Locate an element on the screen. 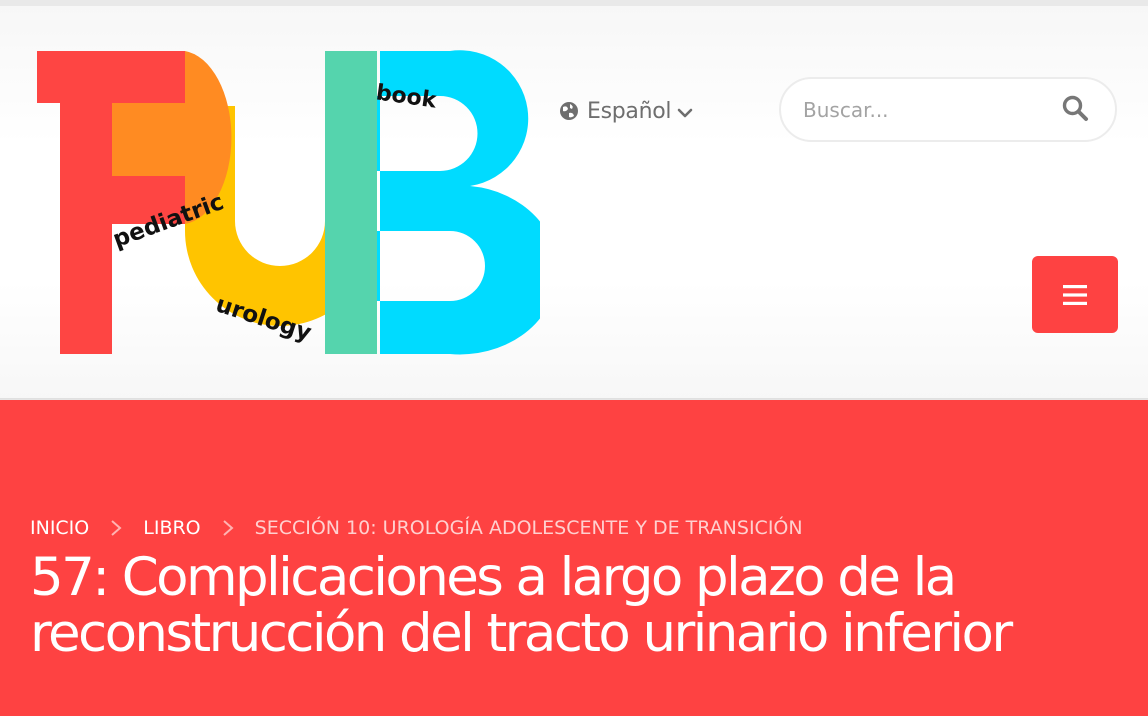 The image size is (1148, 716). search-icon is located at coordinates (1075, 108).